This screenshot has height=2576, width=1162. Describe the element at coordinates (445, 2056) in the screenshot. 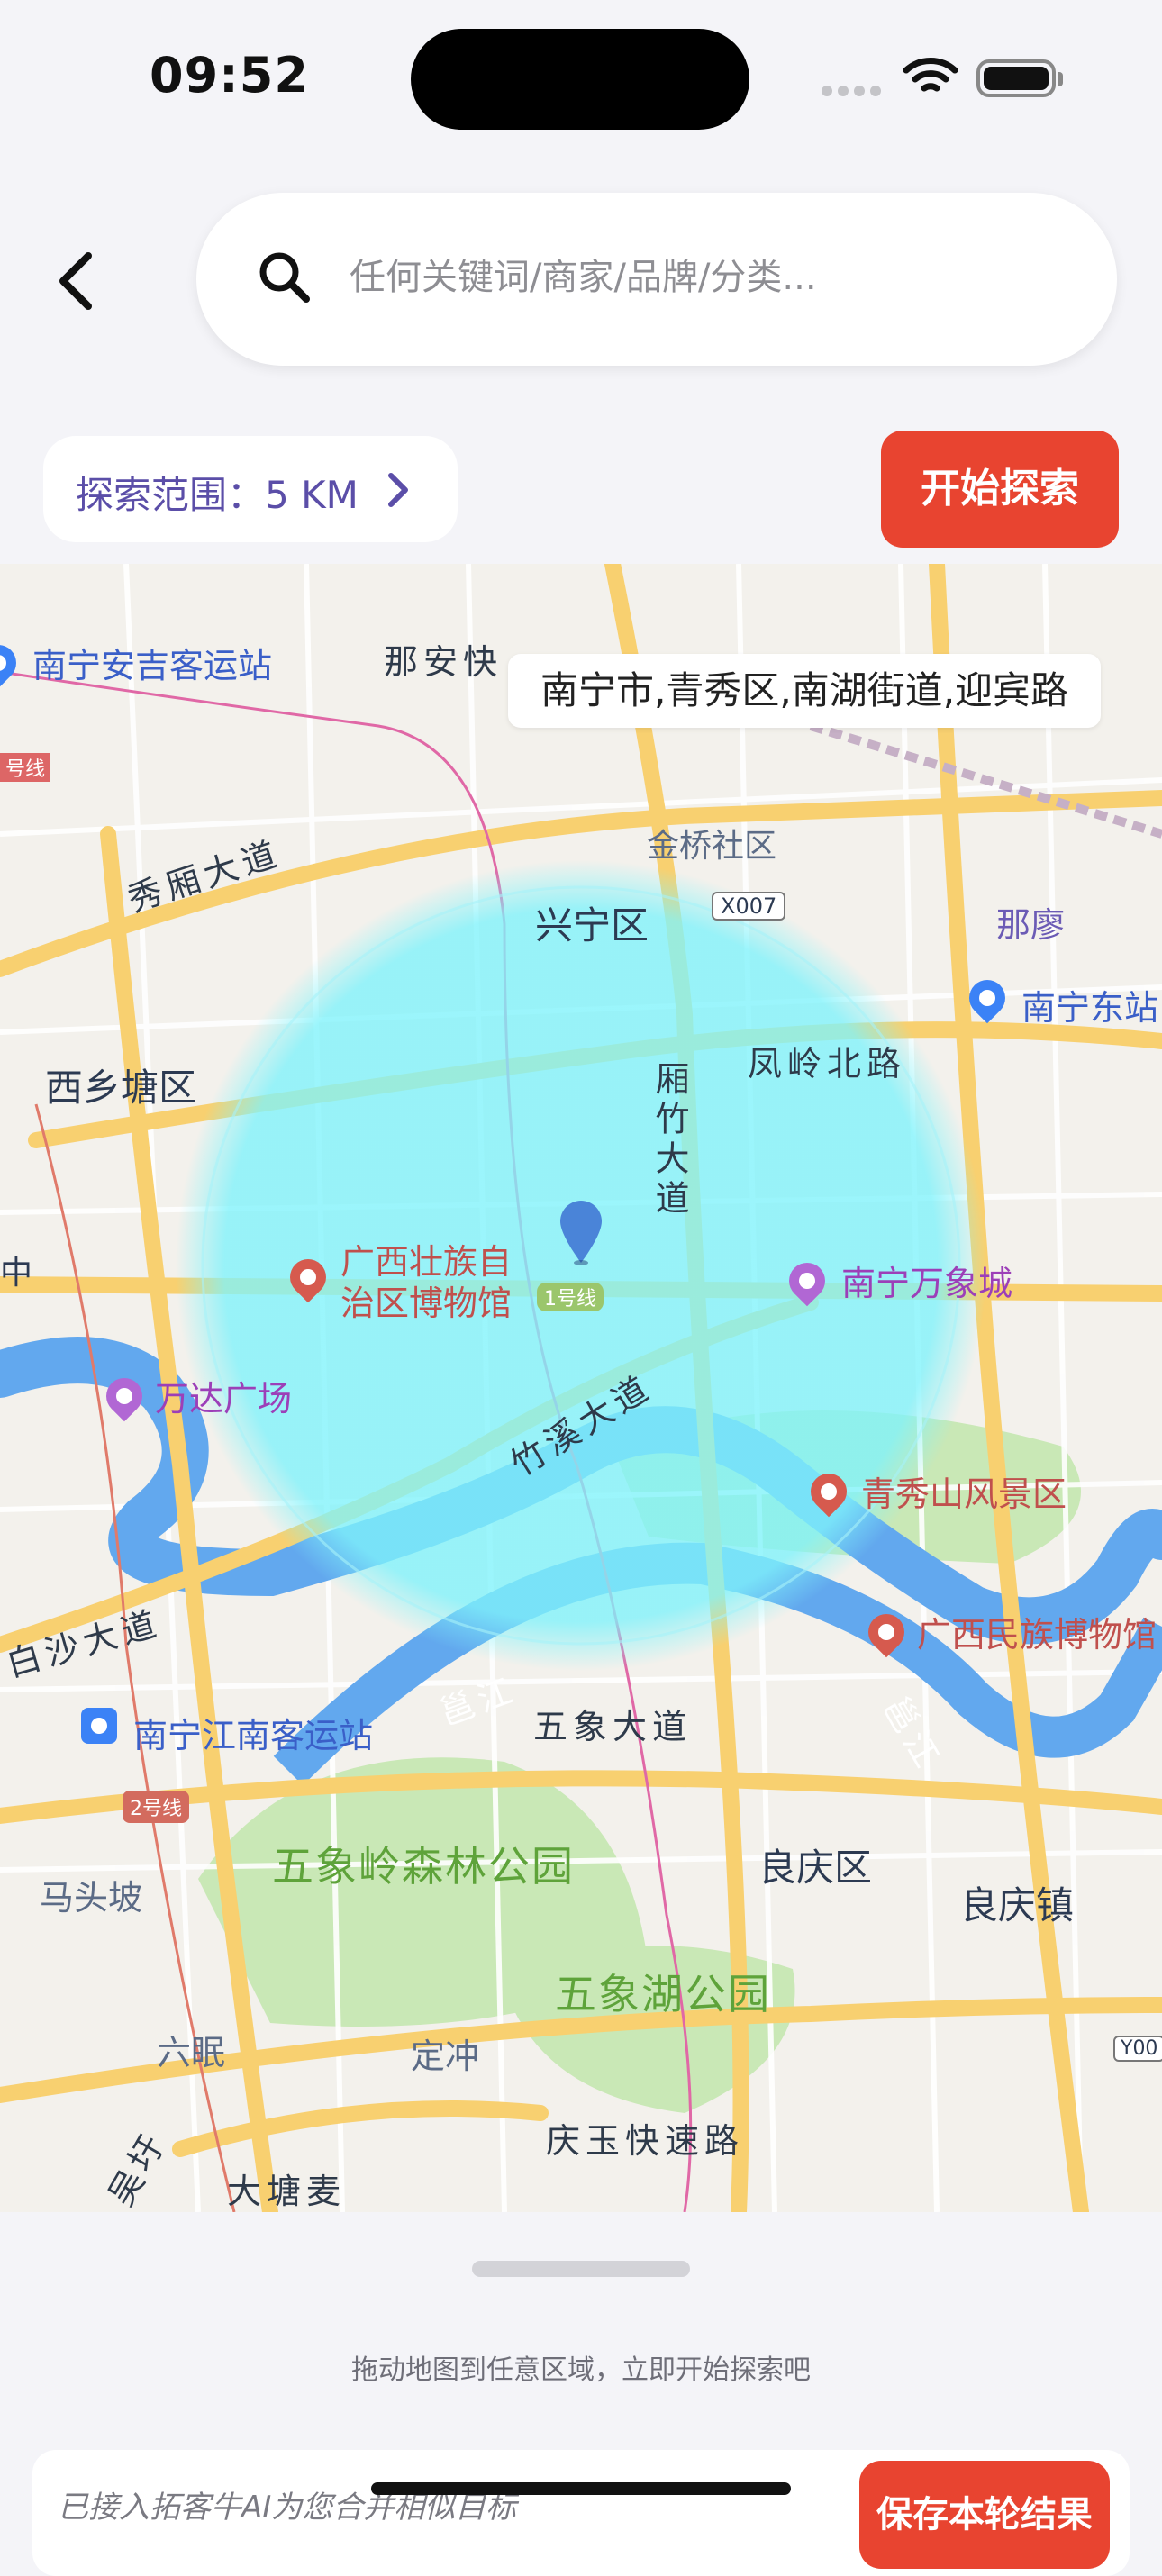

I see `district-dingchong: 定冲` at that location.